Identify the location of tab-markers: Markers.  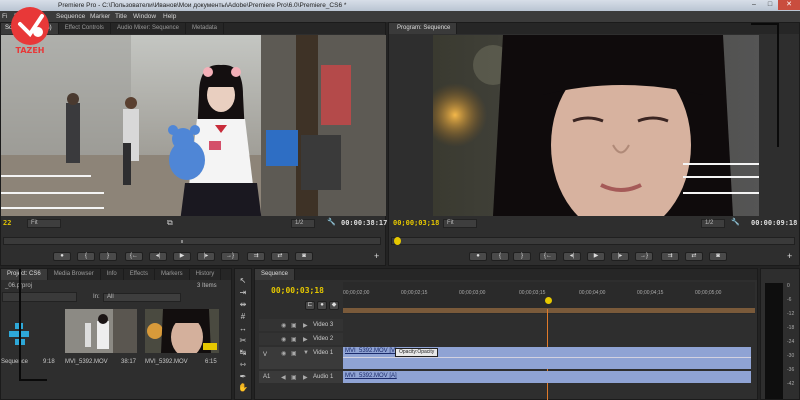
(172, 274).